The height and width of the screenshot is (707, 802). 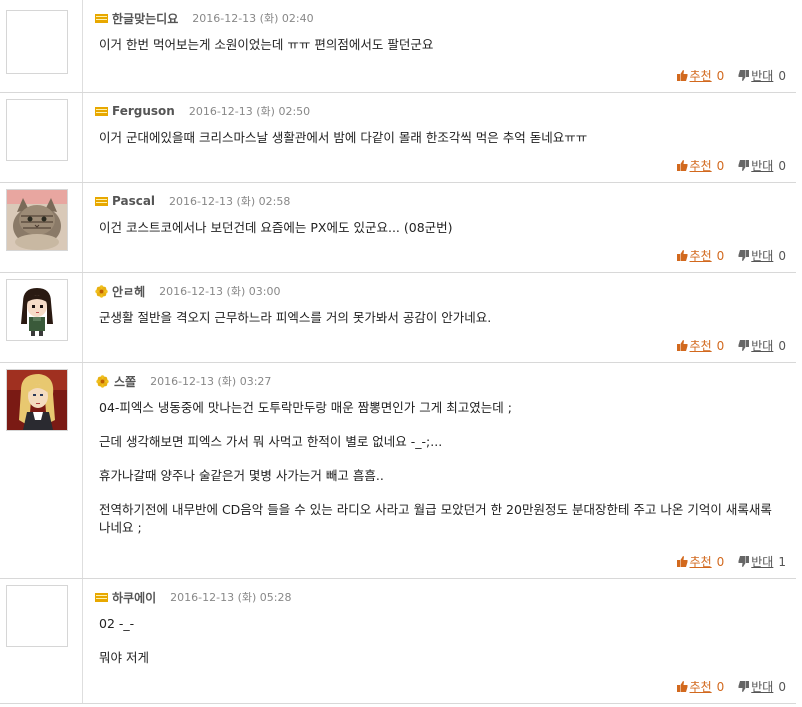 I want to click on nickname: 한글맞는디요, so click(x=145, y=18).